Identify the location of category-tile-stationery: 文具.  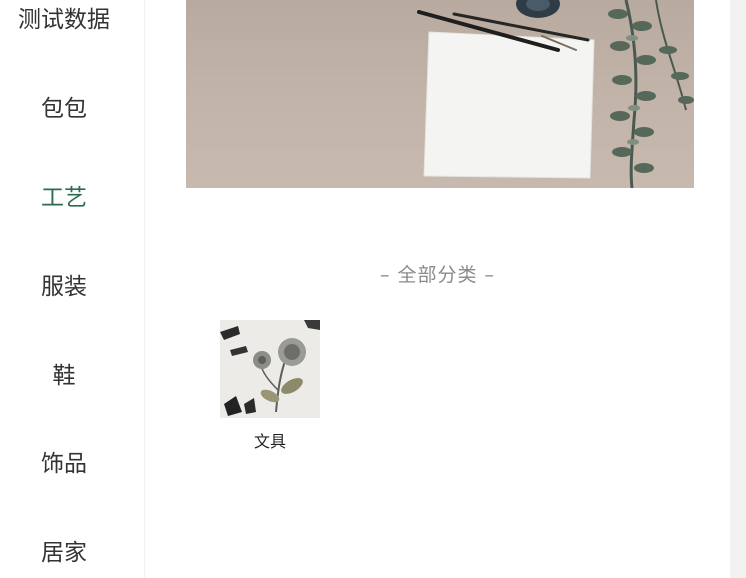
(270, 386).